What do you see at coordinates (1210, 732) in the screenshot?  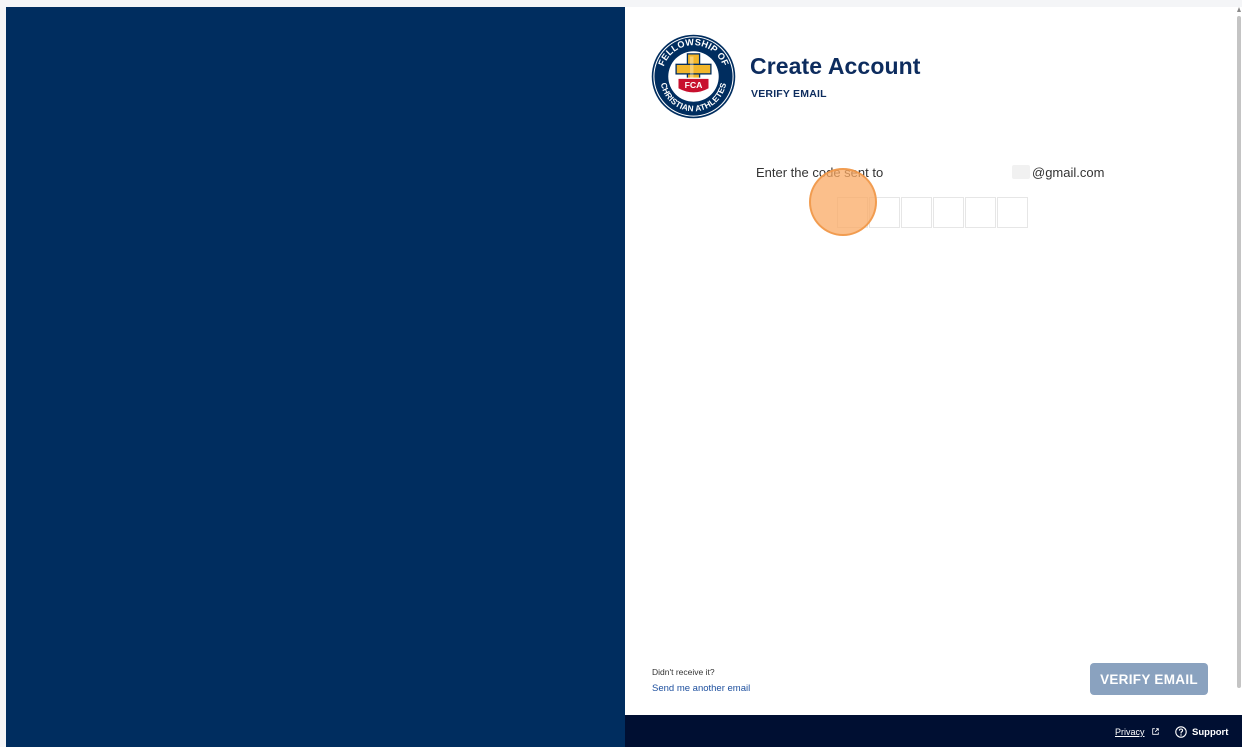 I see `support-link: Support` at bounding box center [1210, 732].